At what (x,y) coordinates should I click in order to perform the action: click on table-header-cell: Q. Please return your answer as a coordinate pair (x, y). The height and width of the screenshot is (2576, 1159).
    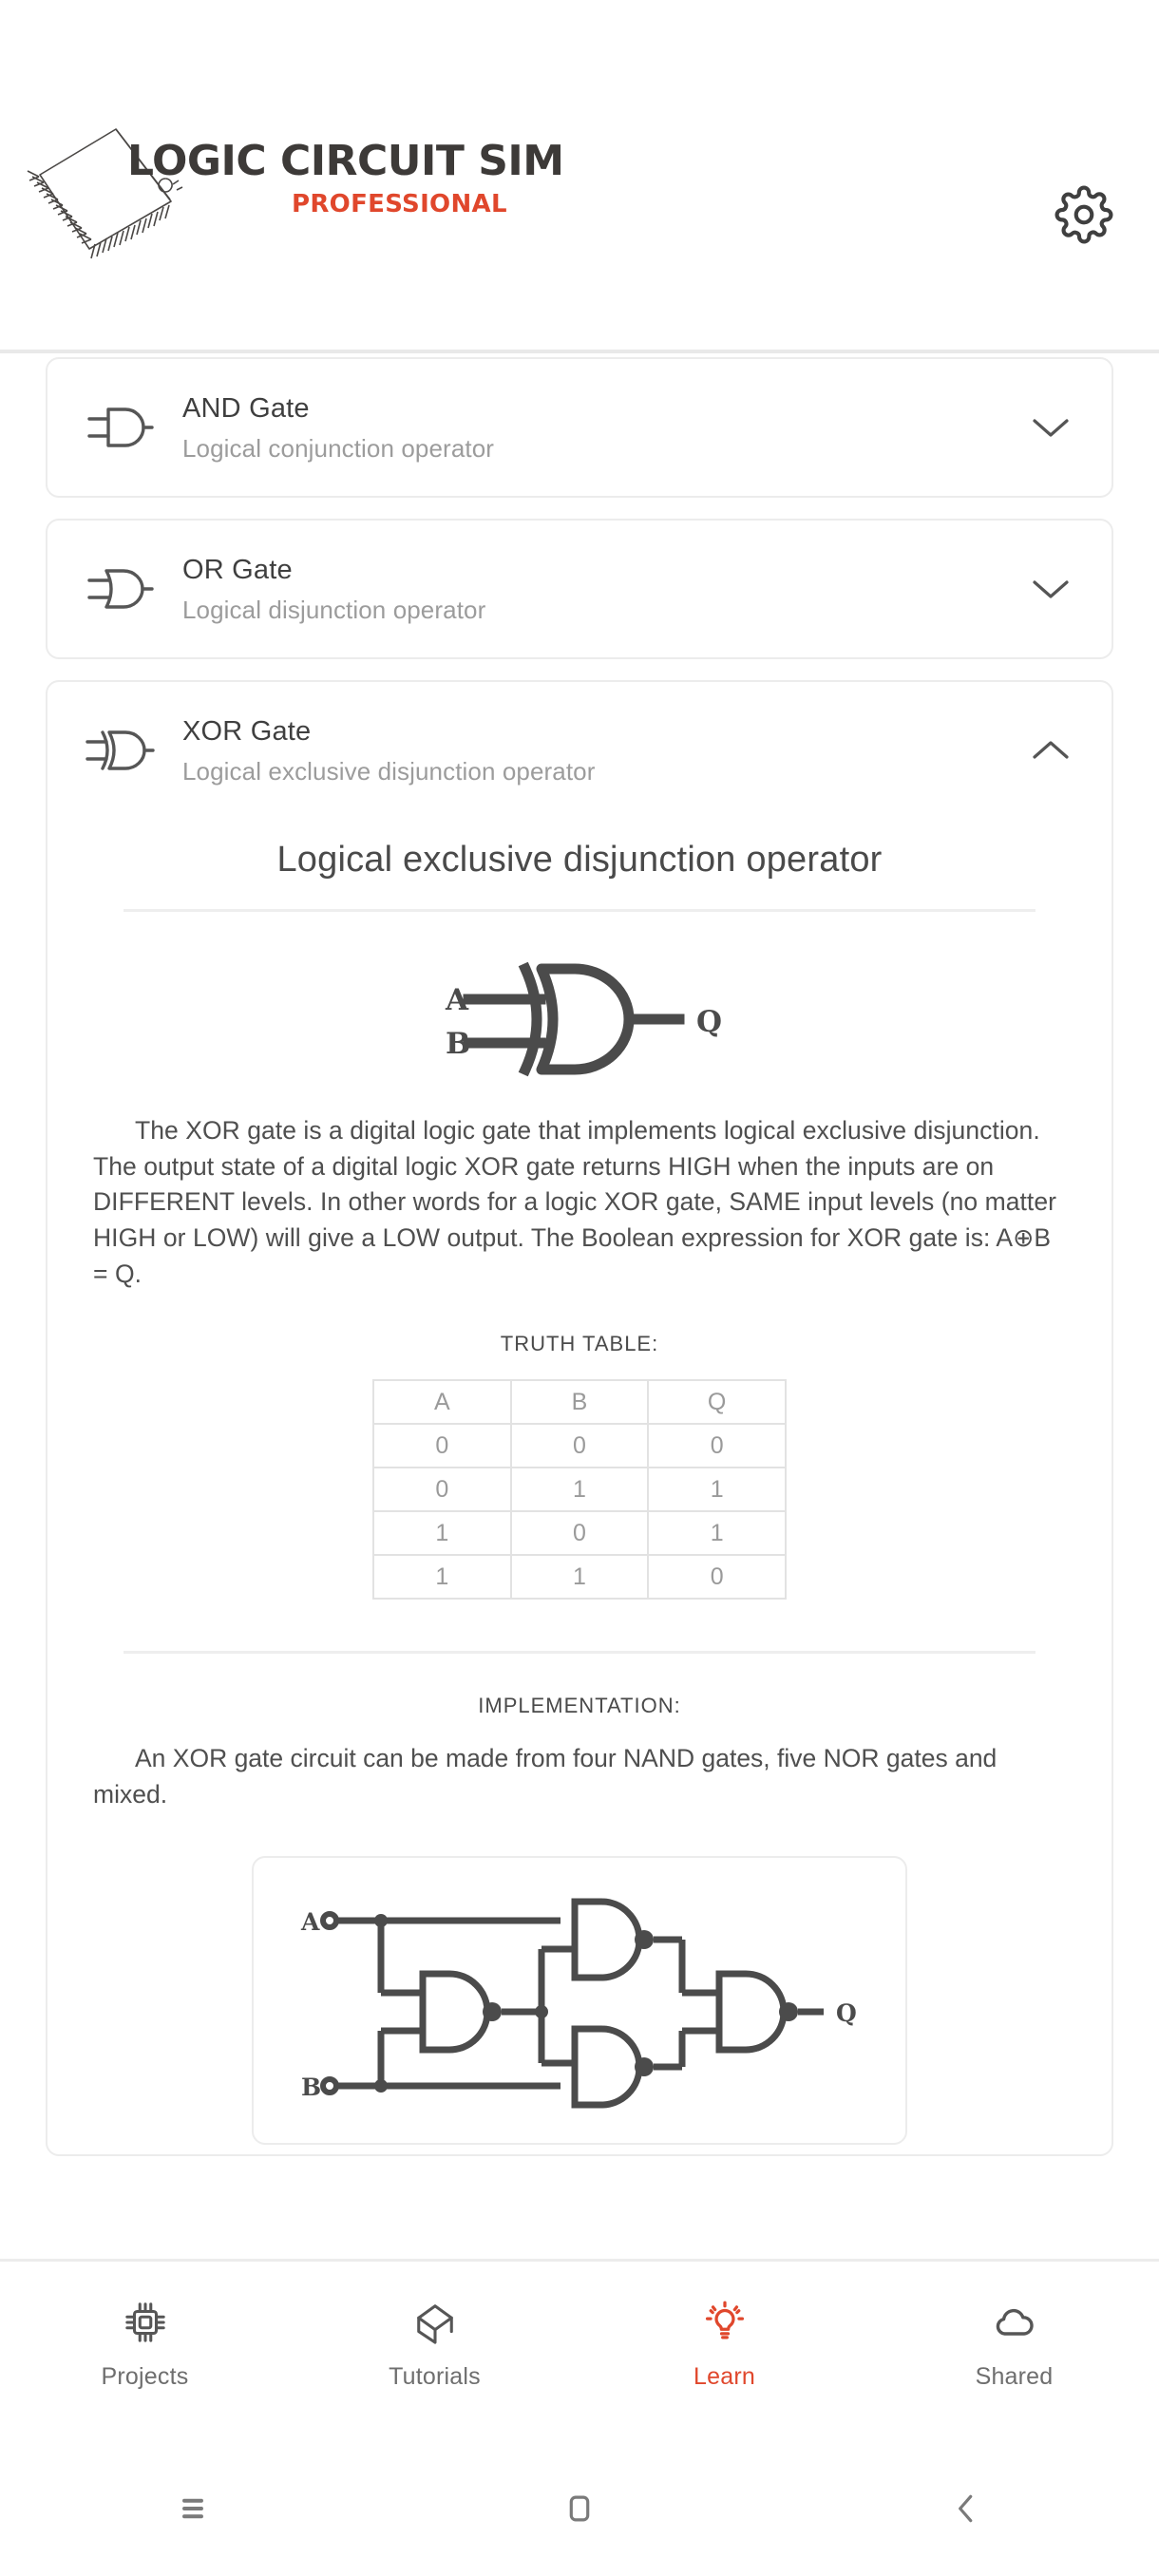
    Looking at the image, I should click on (717, 1402).